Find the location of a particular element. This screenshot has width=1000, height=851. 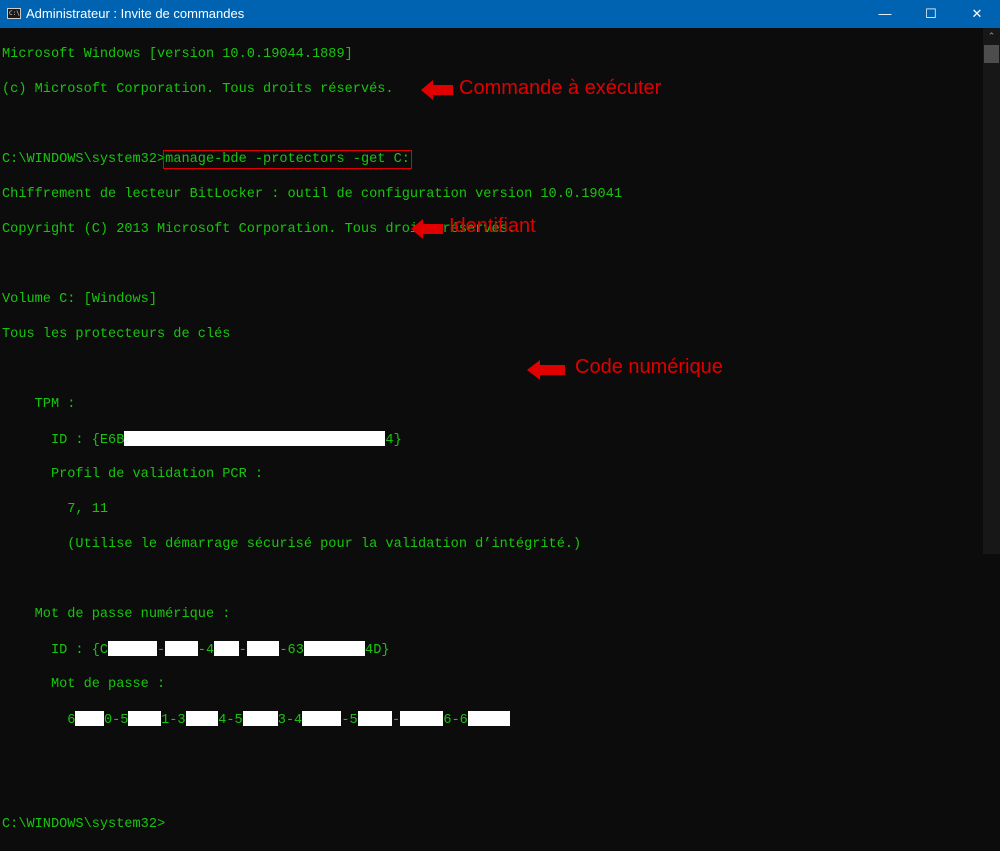

pwd-part: 4-5 is located at coordinates (230, 720).